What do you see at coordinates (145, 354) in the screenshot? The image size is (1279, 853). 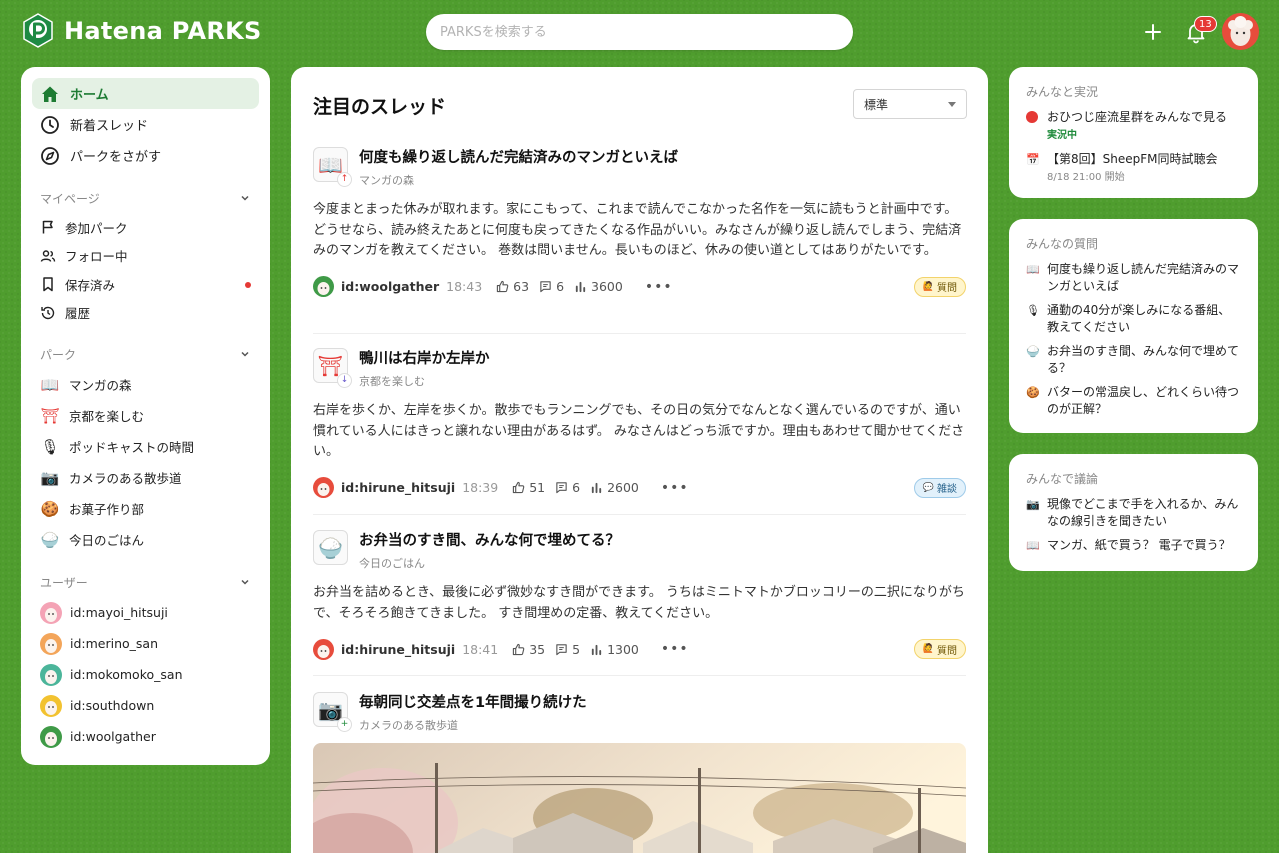 I see `section-parks-header: パーク` at bounding box center [145, 354].